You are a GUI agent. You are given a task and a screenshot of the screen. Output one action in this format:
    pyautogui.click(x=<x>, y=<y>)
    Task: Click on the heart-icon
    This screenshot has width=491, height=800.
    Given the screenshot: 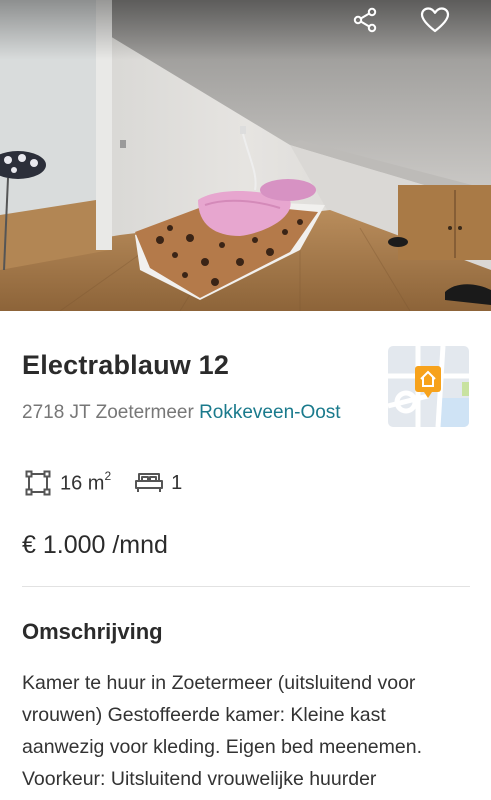 What is the action you would take?
    pyautogui.click(x=435, y=20)
    